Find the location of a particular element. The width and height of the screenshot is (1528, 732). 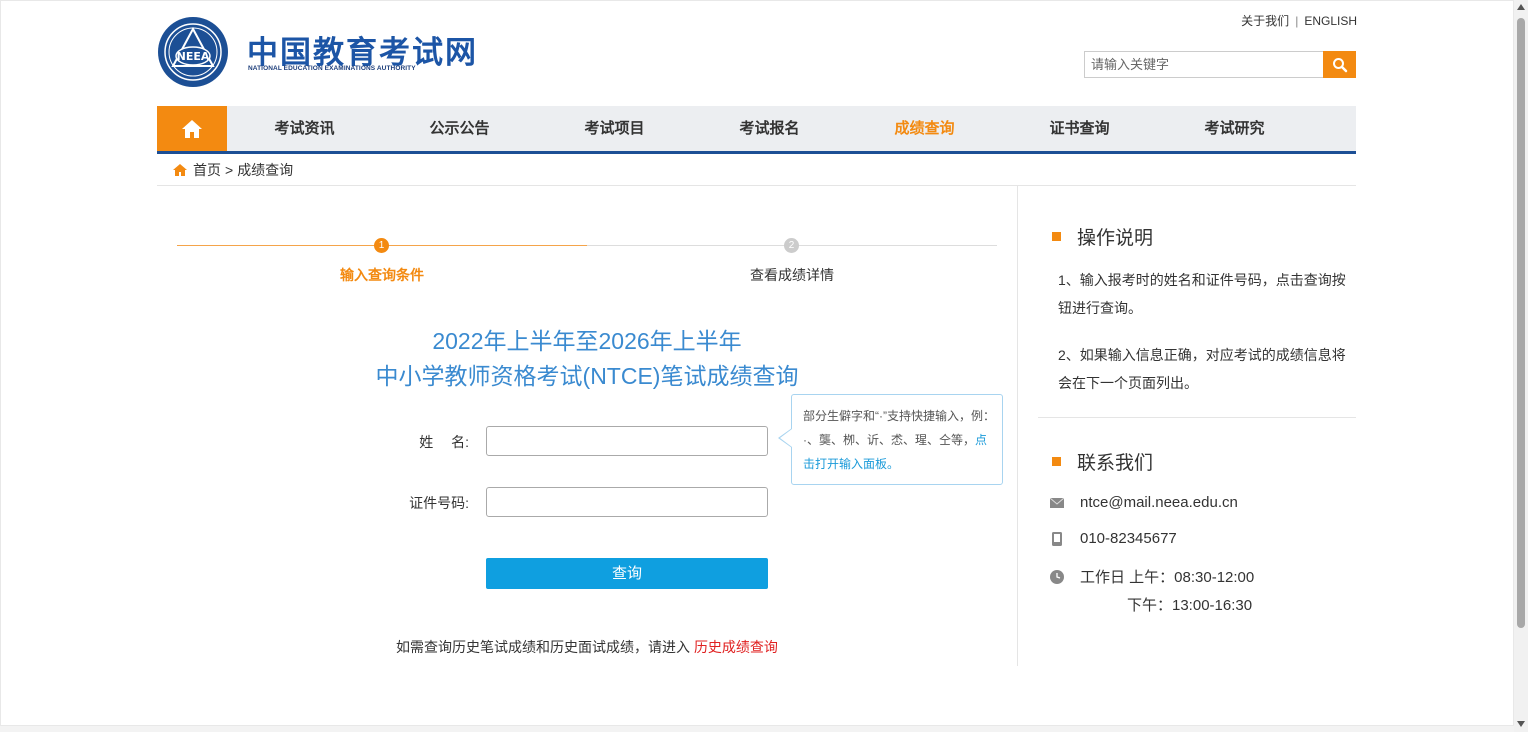

emblem-text: NEEA is located at coordinates (193, 56).